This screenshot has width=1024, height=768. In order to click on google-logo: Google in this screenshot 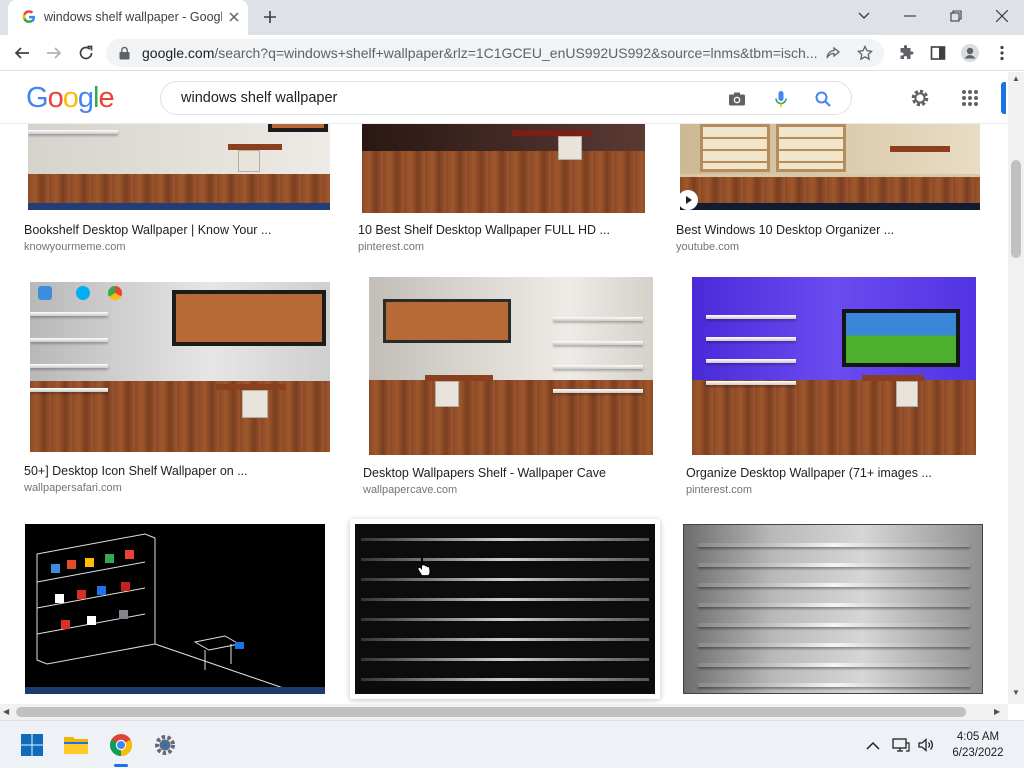, I will do `click(70, 98)`.